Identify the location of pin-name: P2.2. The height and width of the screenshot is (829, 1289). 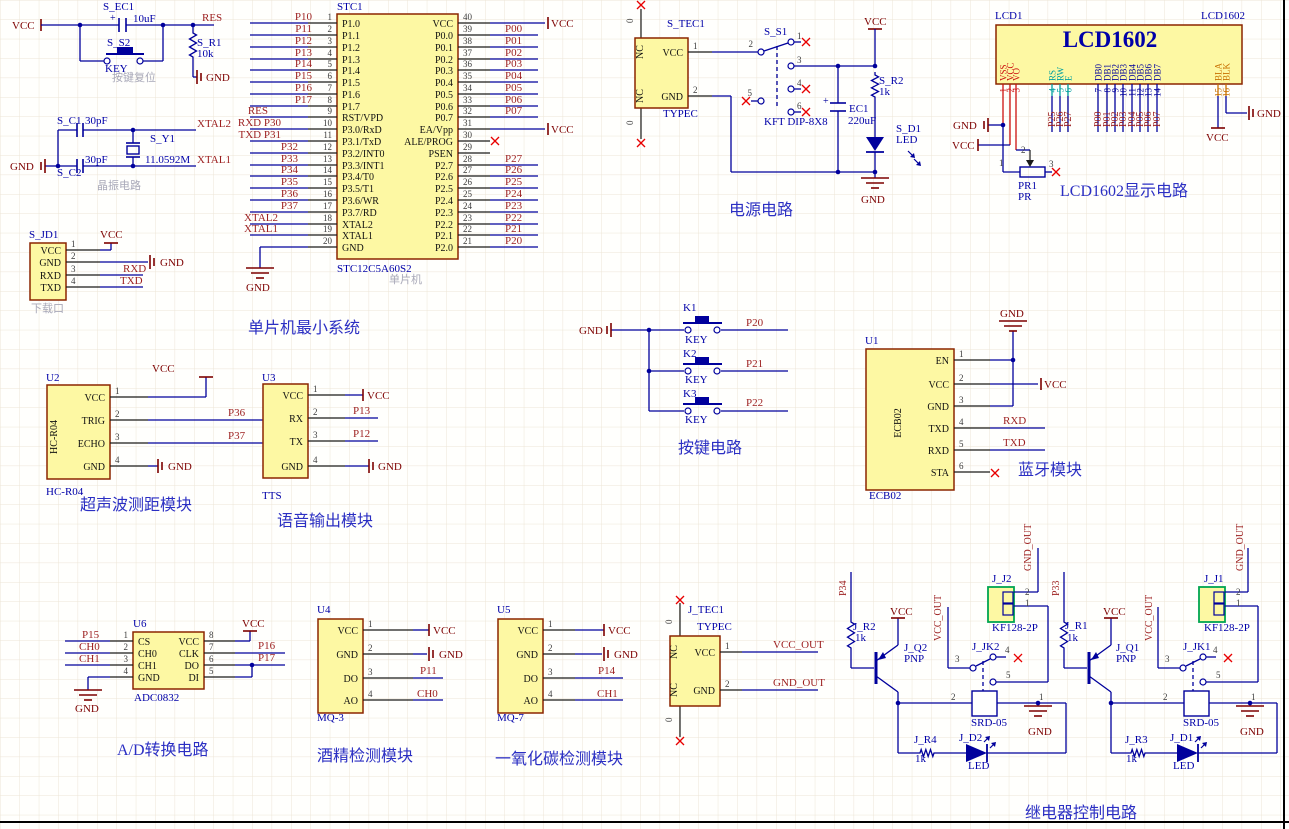
(444, 225).